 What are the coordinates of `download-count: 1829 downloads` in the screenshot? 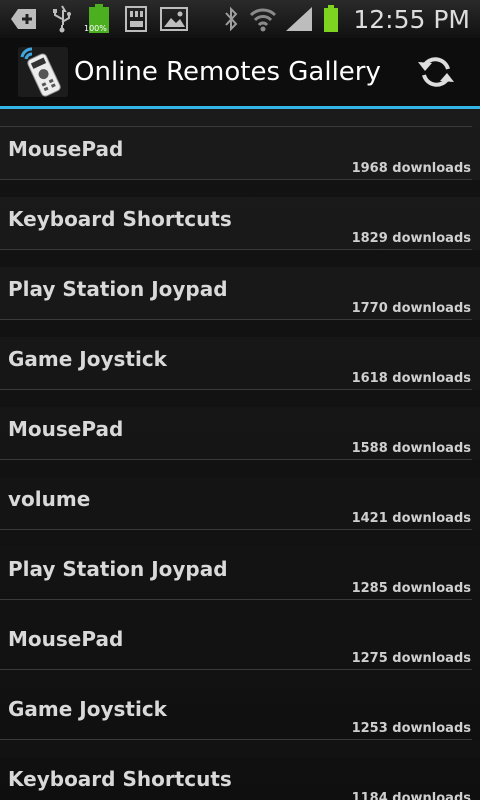 It's located at (411, 238).